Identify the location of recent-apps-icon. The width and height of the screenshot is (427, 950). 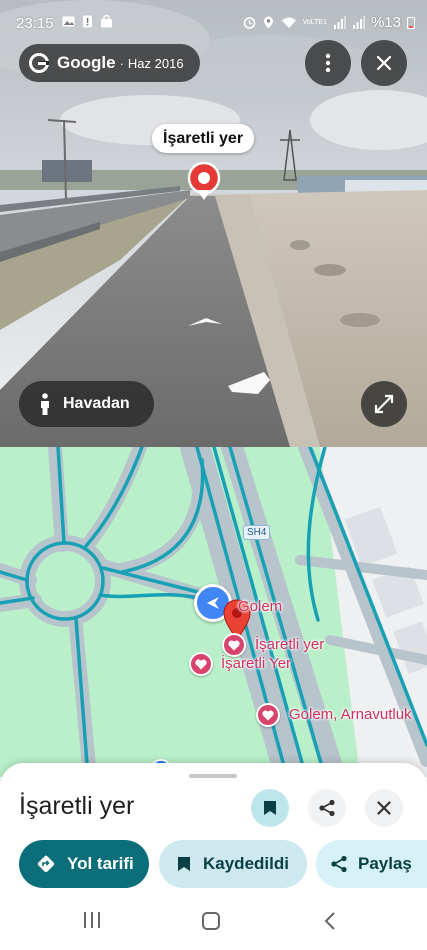
(92, 920).